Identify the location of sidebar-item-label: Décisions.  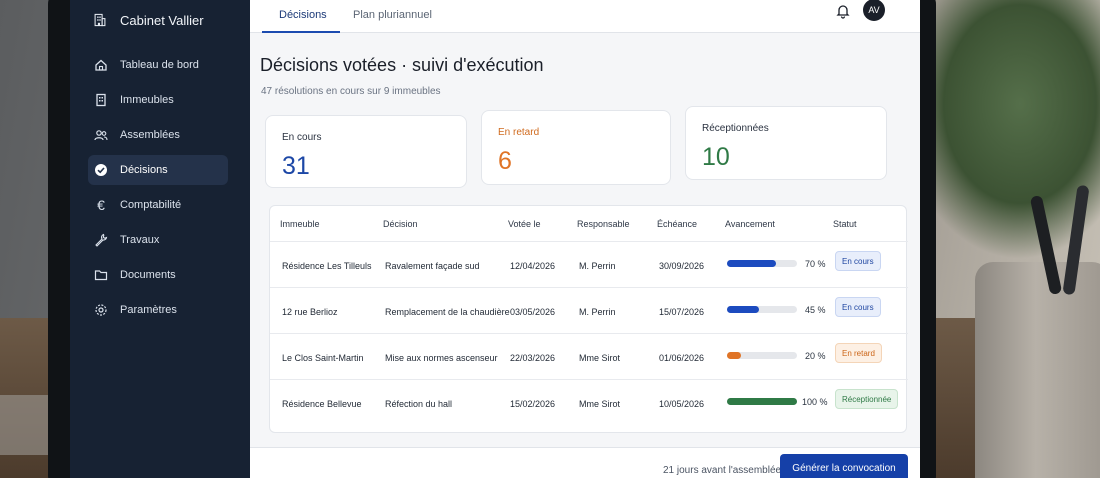
(144, 170).